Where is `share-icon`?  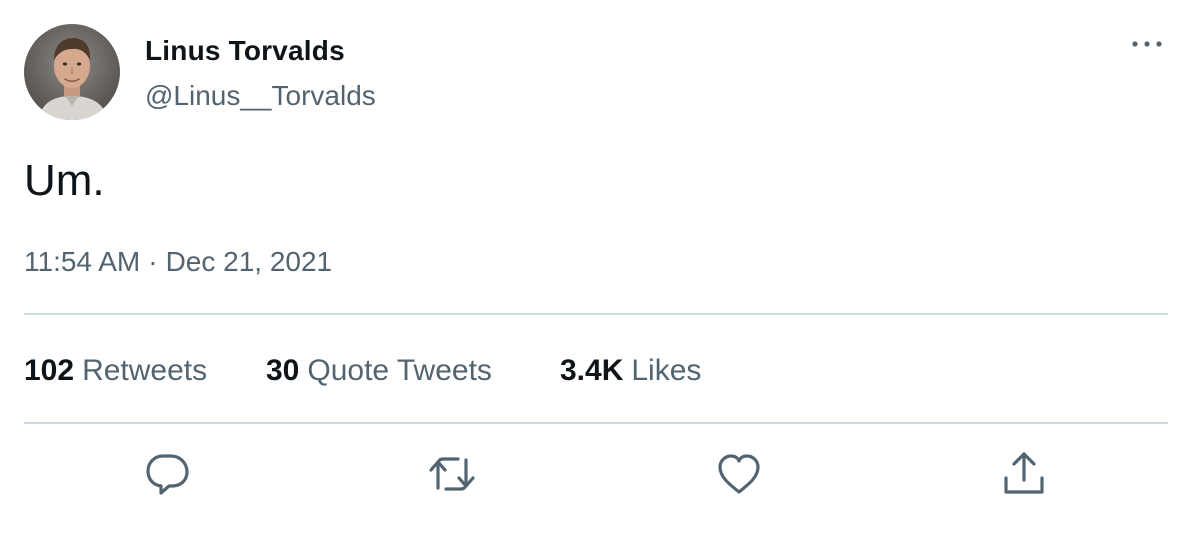 share-icon is located at coordinates (1024, 473).